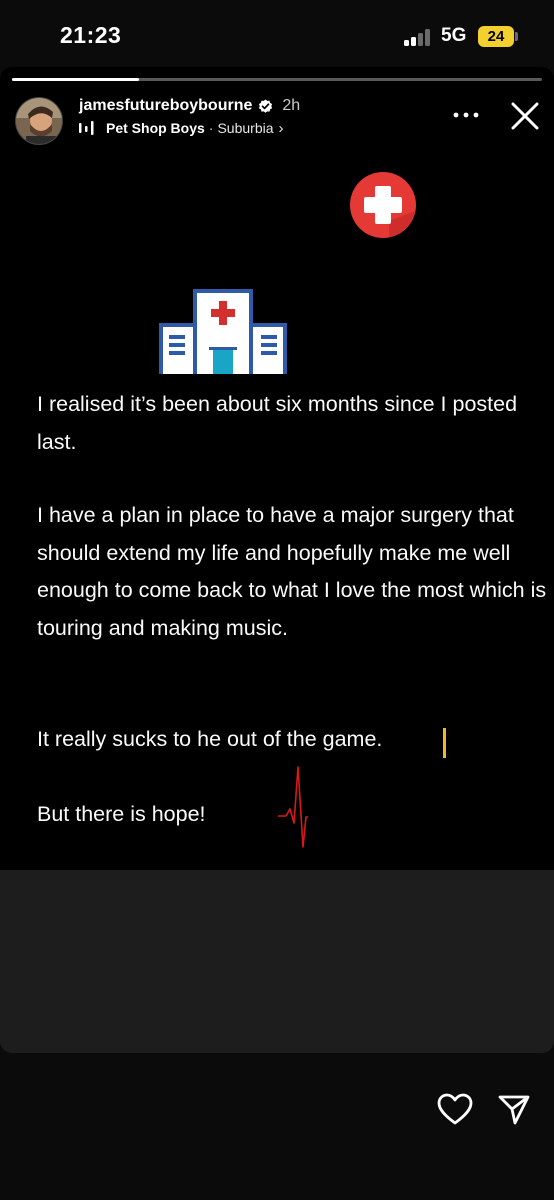 This screenshot has width=554, height=1200. What do you see at coordinates (516, 36) in the screenshot?
I see `battery-tip` at bounding box center [516, 36].